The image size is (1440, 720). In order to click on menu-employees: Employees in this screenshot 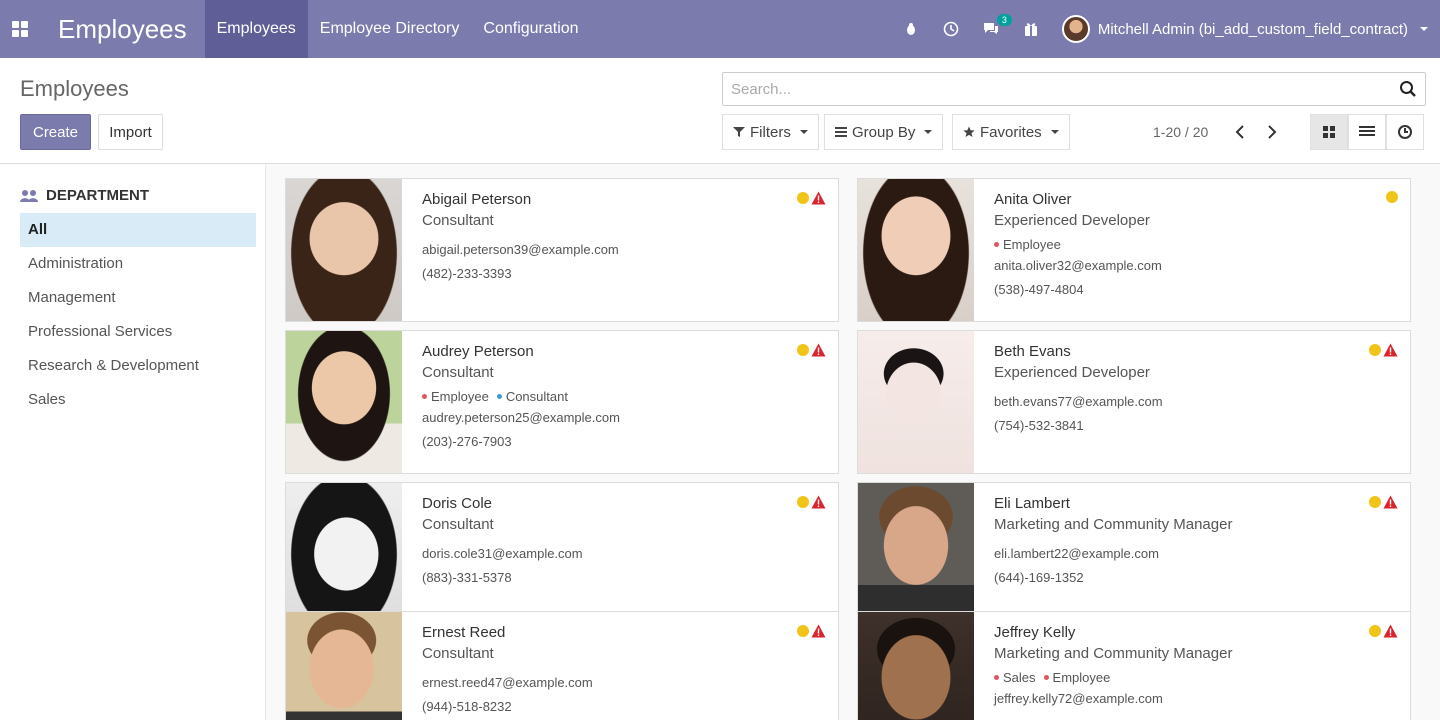, I will do `click(256, 29)`.